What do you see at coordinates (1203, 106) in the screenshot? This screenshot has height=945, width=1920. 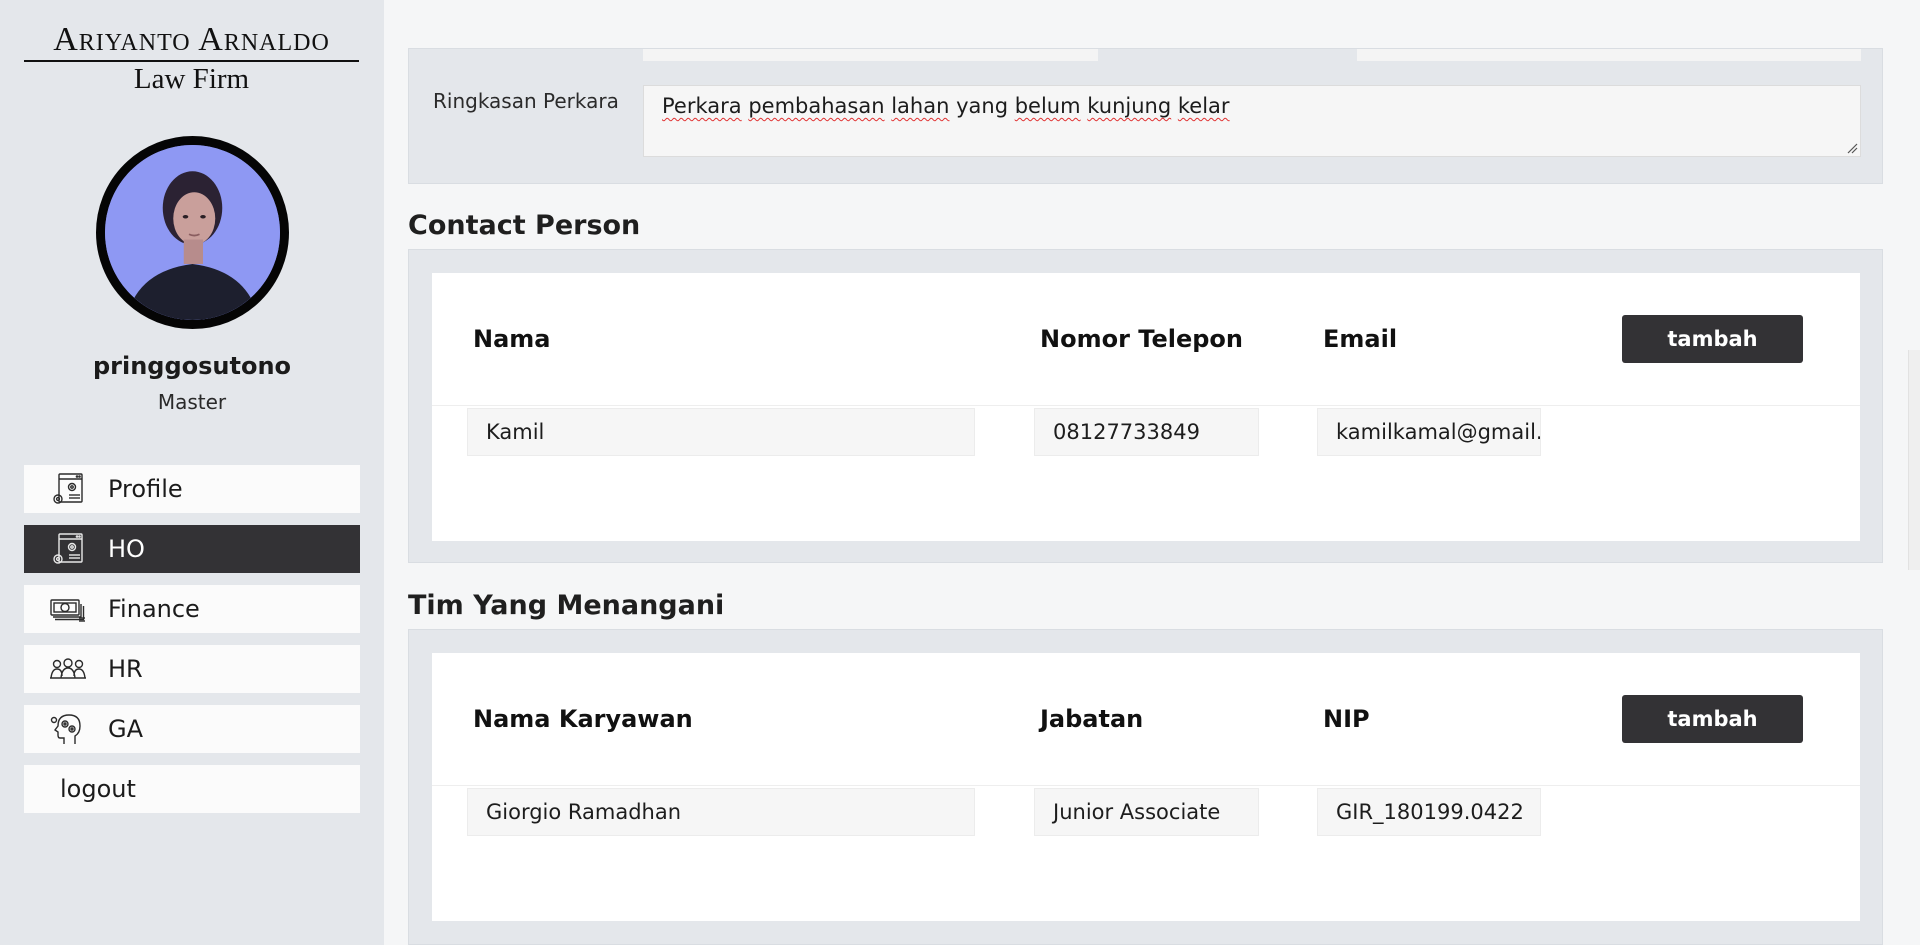 I see `text-segment: kelar` at bounding box center [1203, 106].